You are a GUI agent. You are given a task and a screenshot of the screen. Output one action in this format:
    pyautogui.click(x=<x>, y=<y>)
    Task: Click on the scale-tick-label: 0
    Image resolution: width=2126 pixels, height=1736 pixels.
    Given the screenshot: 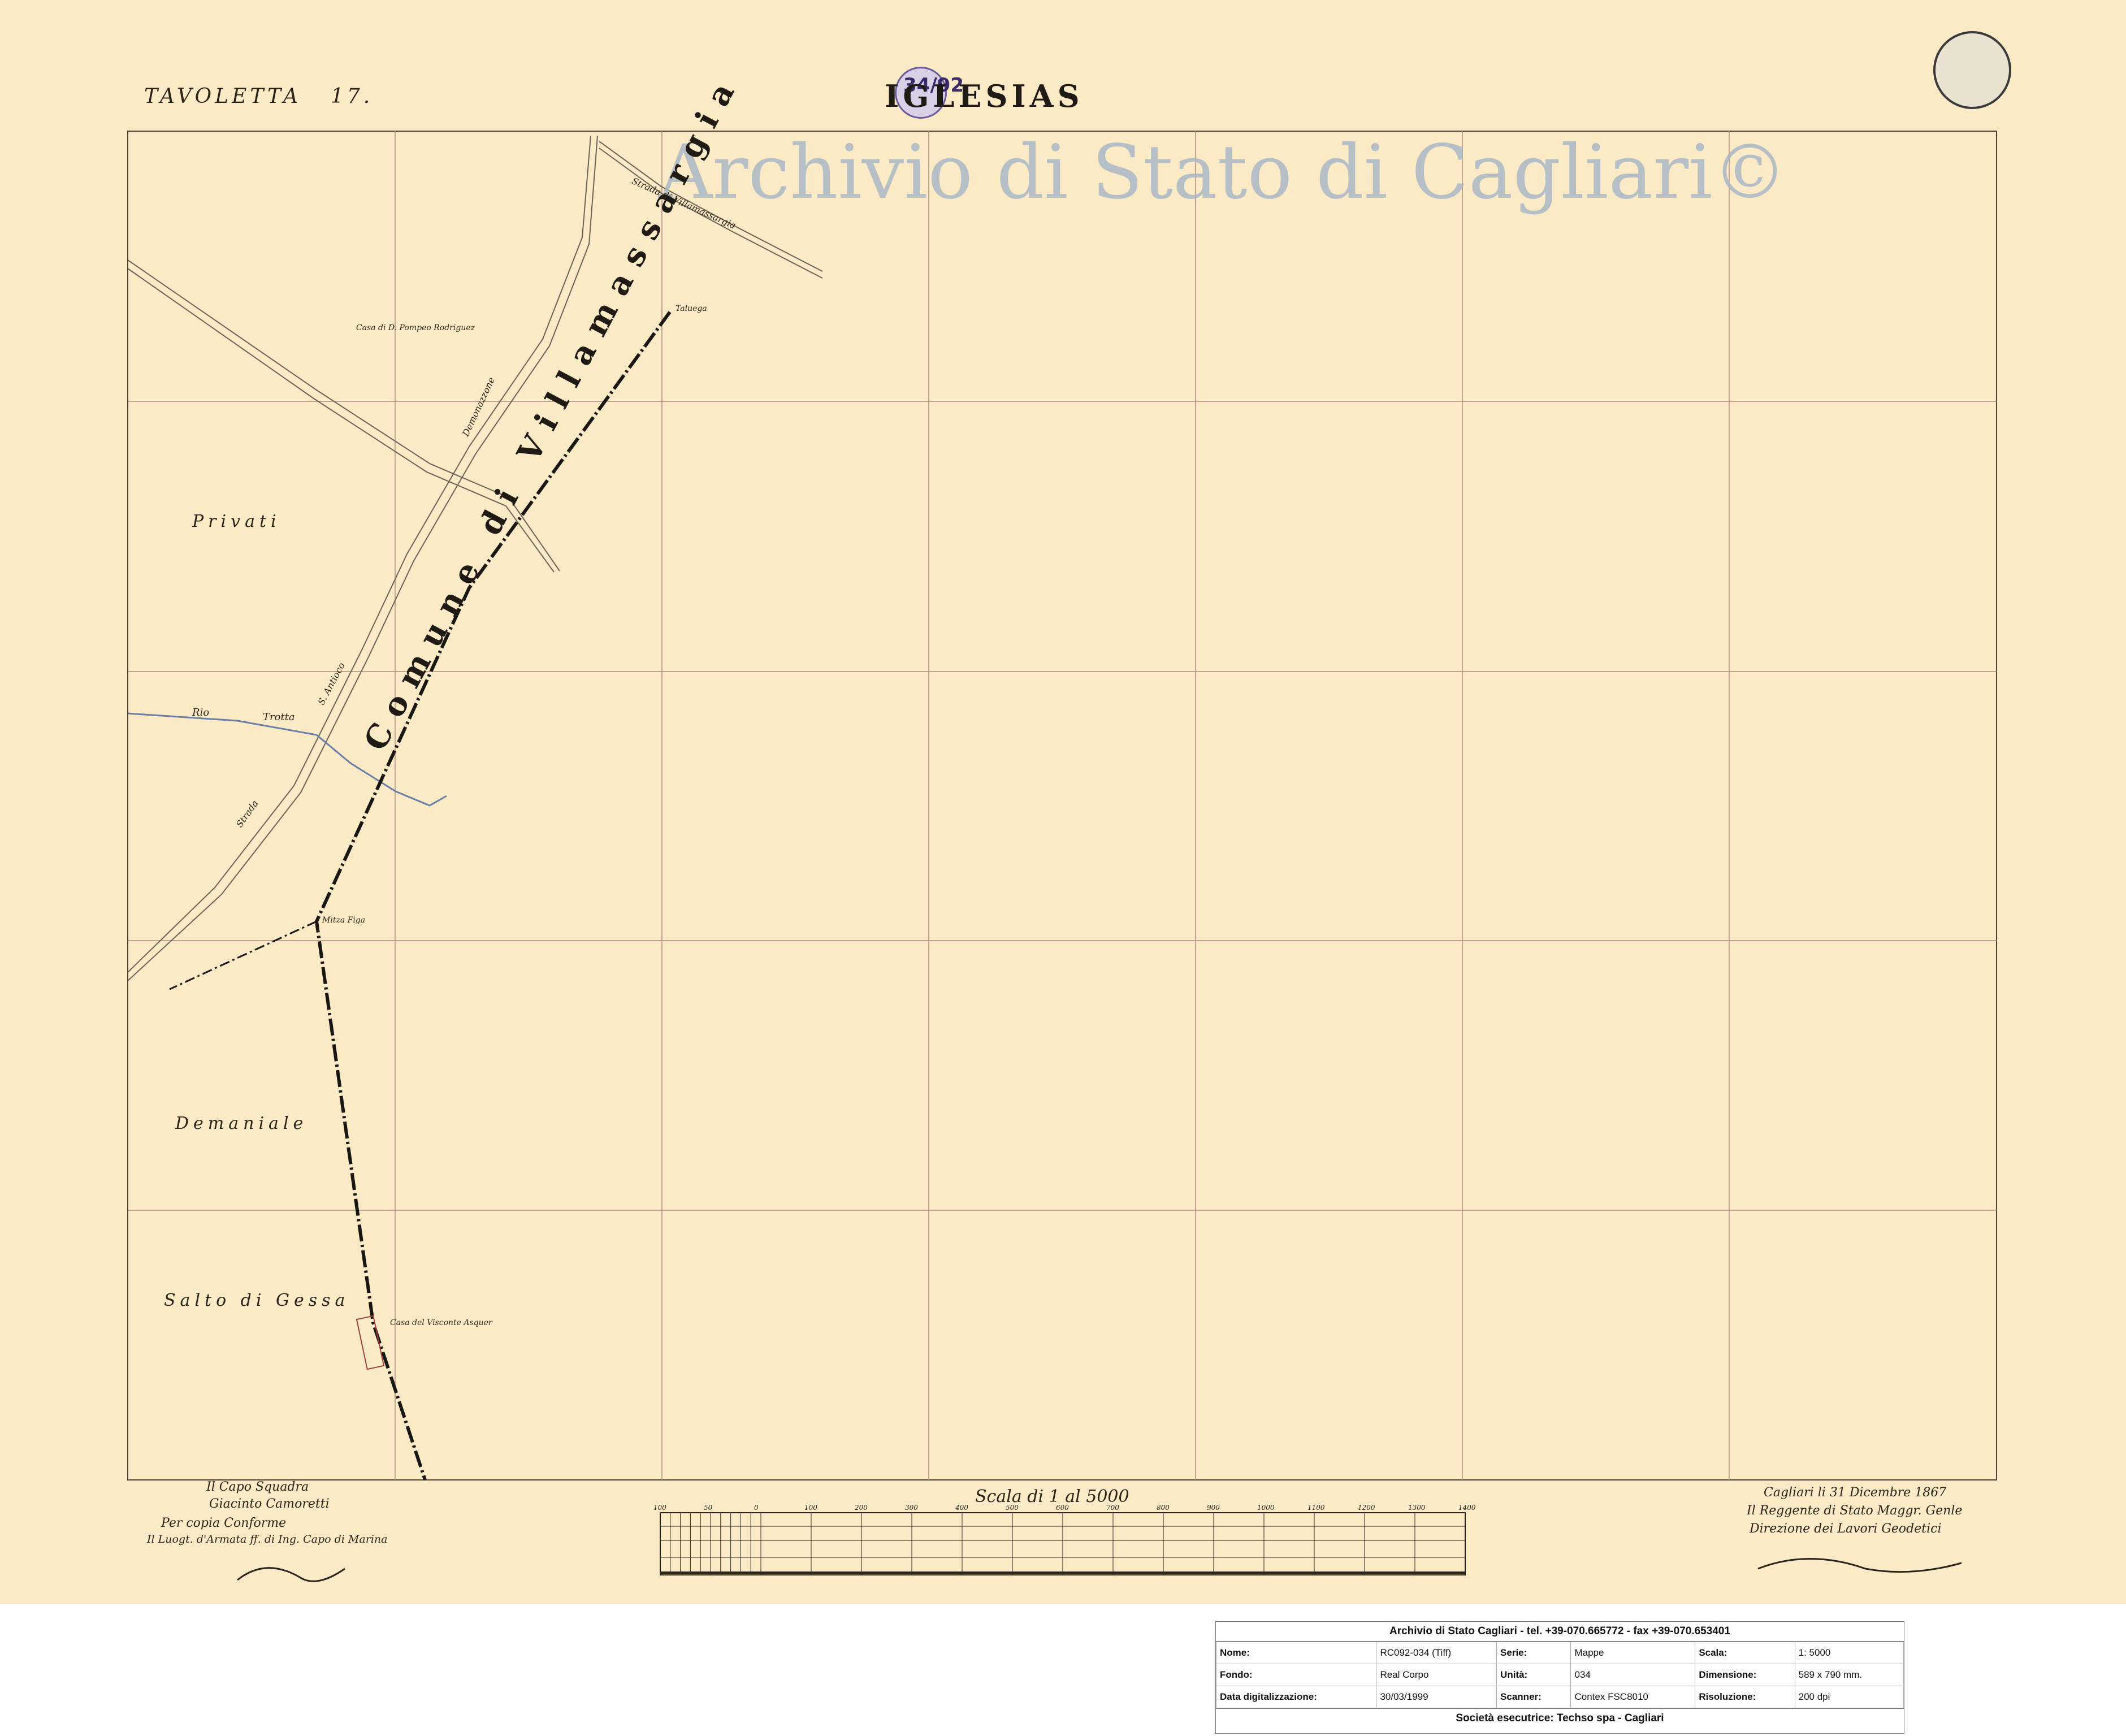 What is the action you would take?
    pyautogui.click(x=756, y=1508)
    